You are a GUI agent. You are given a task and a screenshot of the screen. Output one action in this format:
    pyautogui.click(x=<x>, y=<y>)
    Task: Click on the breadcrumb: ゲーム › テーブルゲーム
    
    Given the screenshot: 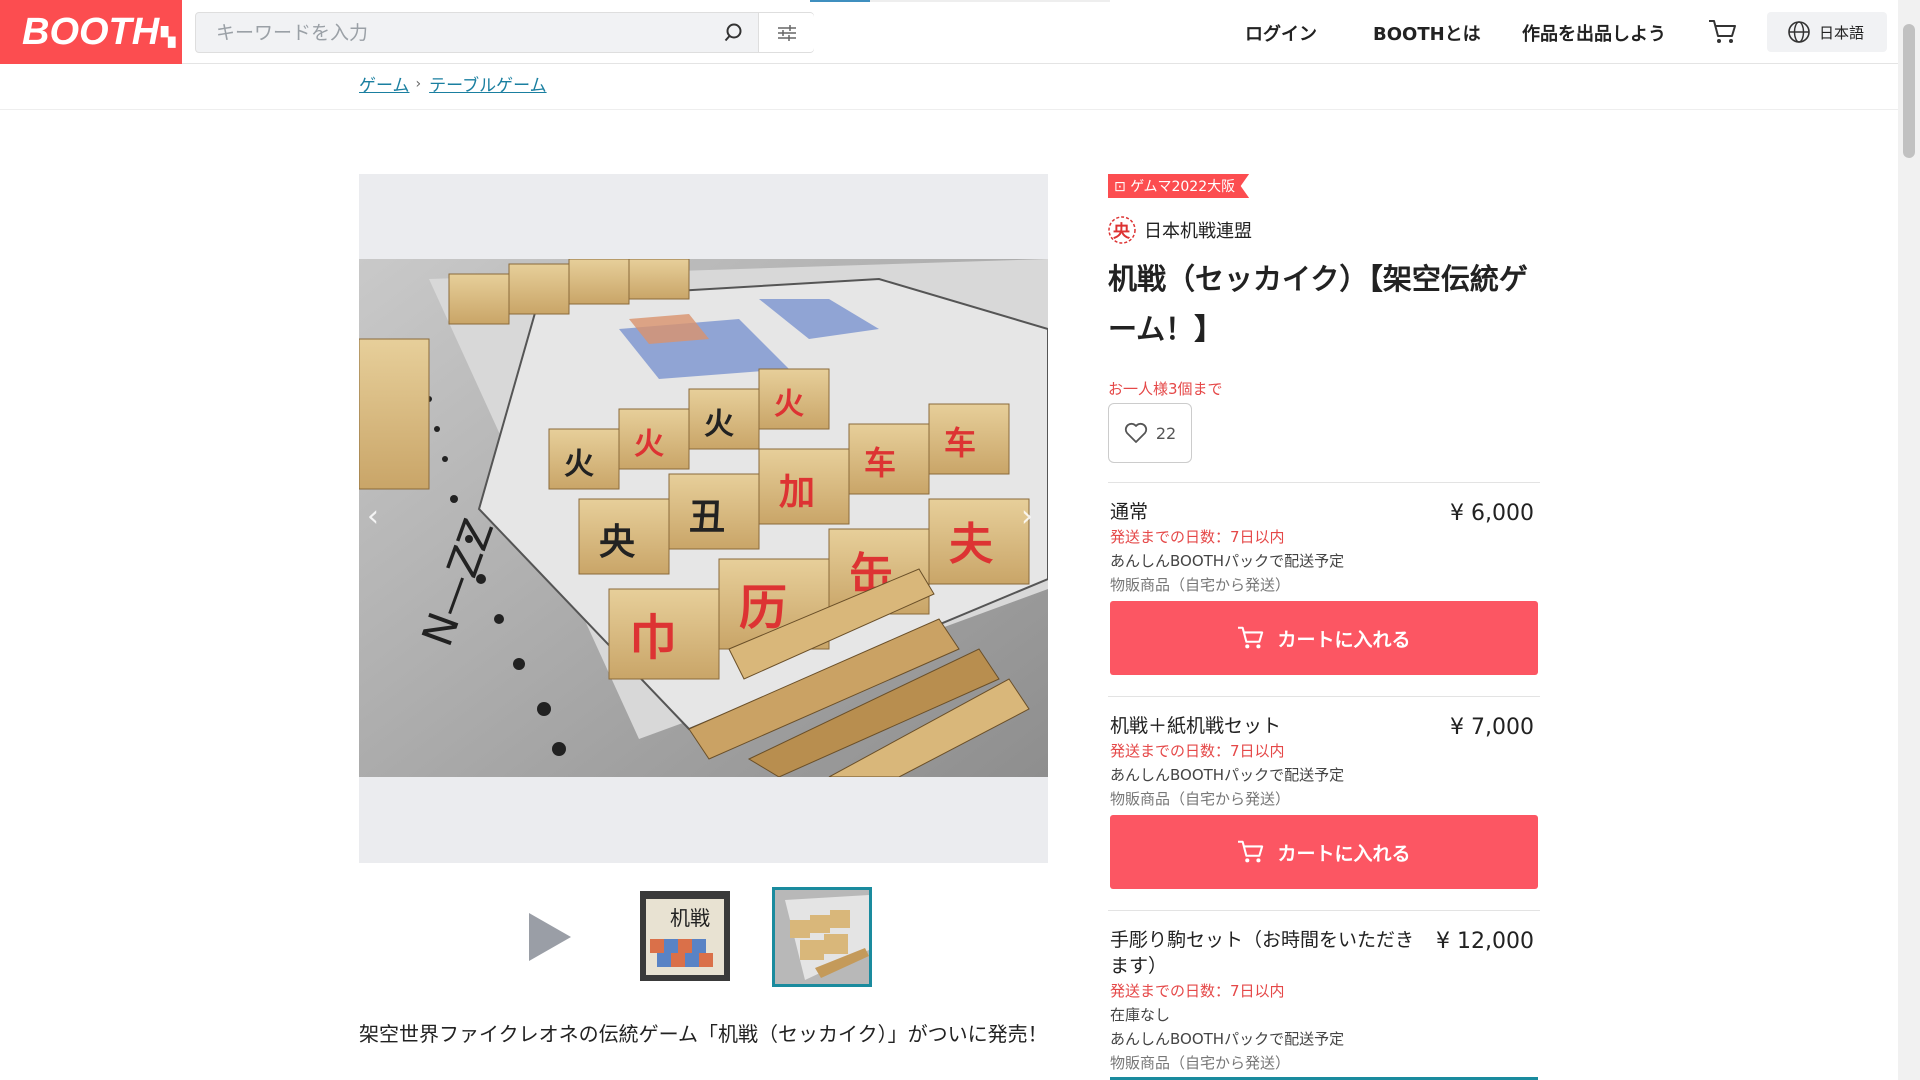 What is the action you would take?
    pyautogui.click(x=453, y=84)
    